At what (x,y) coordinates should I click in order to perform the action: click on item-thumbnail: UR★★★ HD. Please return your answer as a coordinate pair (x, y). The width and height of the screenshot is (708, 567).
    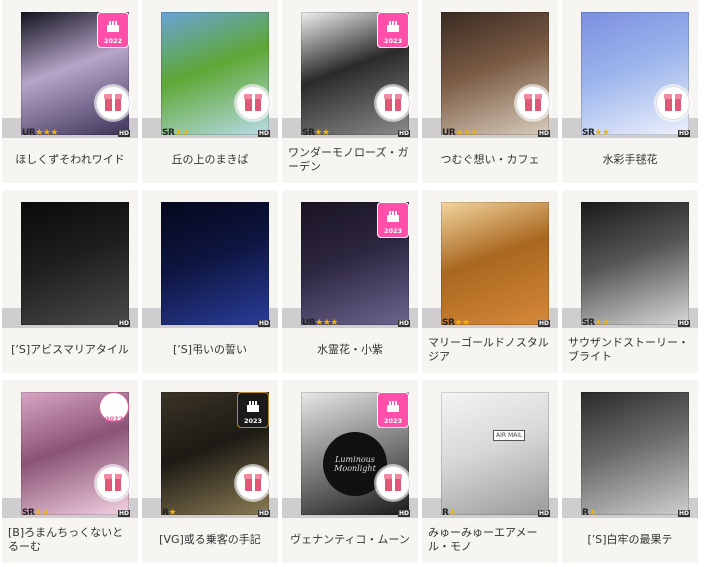
    Looking at the image, I should click on (490, 69).